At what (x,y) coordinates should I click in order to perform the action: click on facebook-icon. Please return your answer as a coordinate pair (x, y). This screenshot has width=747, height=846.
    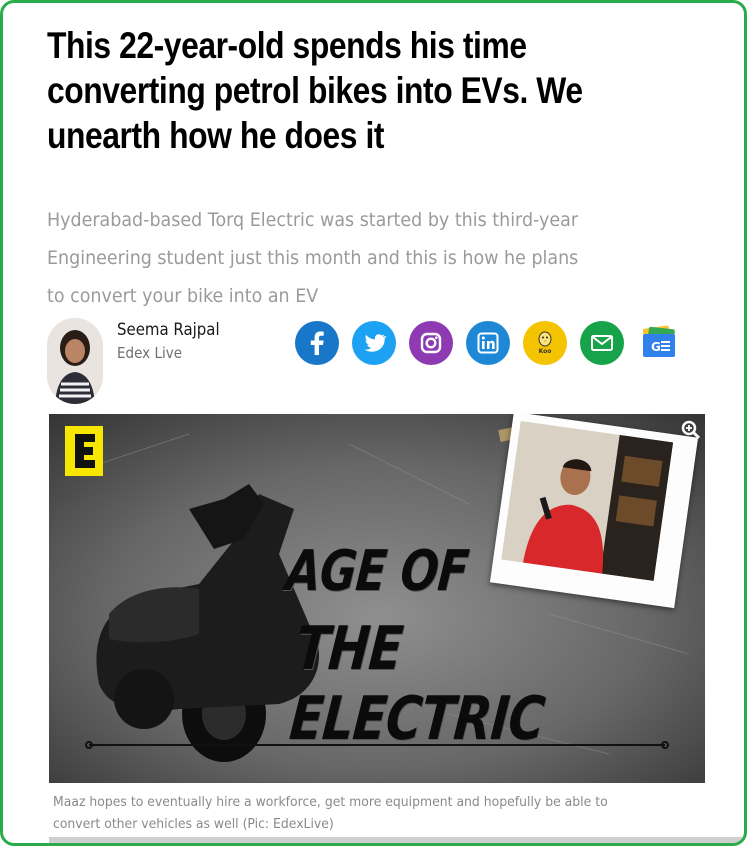
    Looking at the image, I should click on (317, 343).